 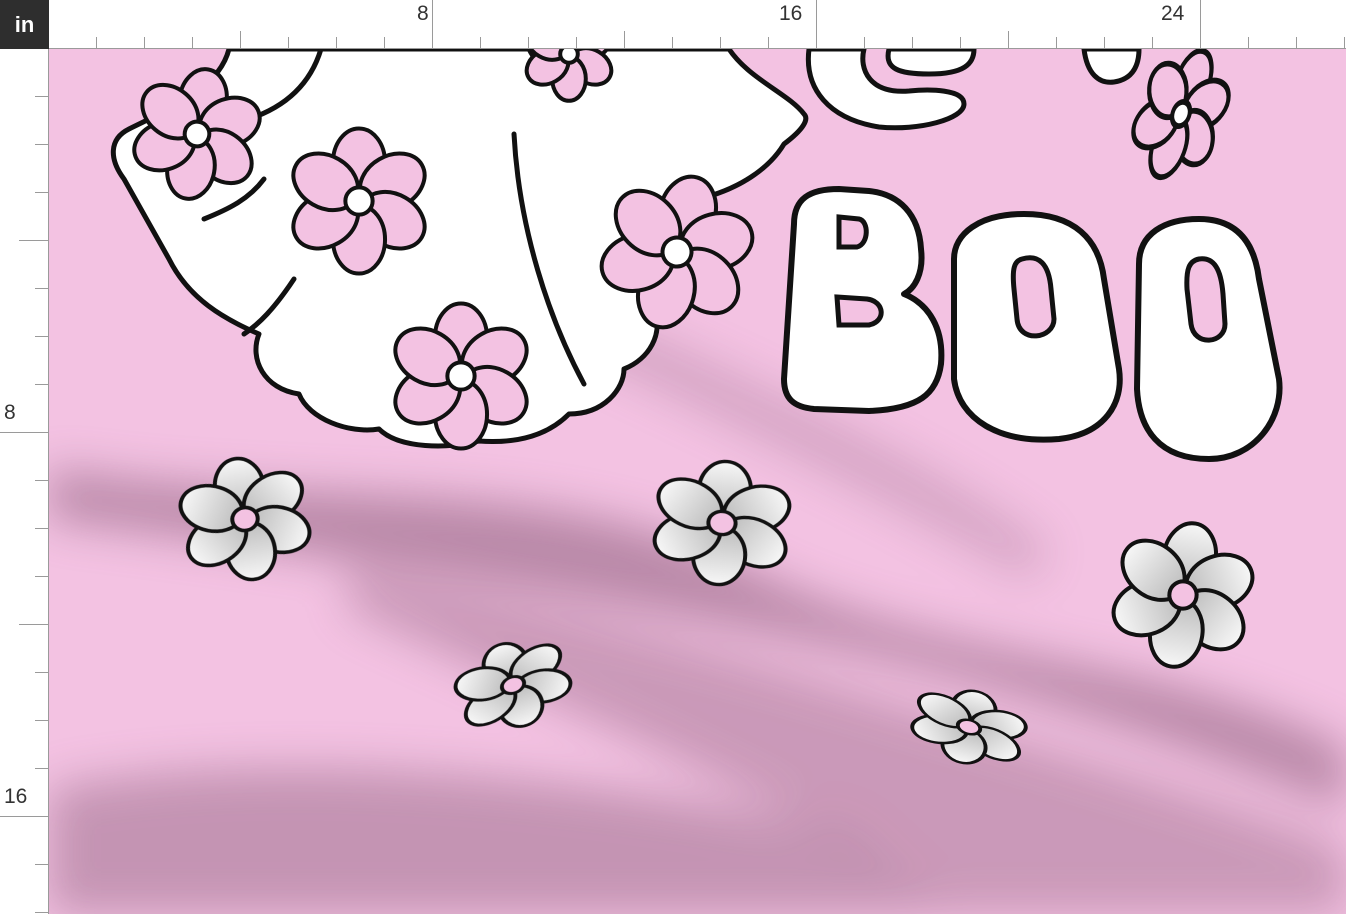 I want to click on ruler-unit-label: in, so click(x=24, y=24).